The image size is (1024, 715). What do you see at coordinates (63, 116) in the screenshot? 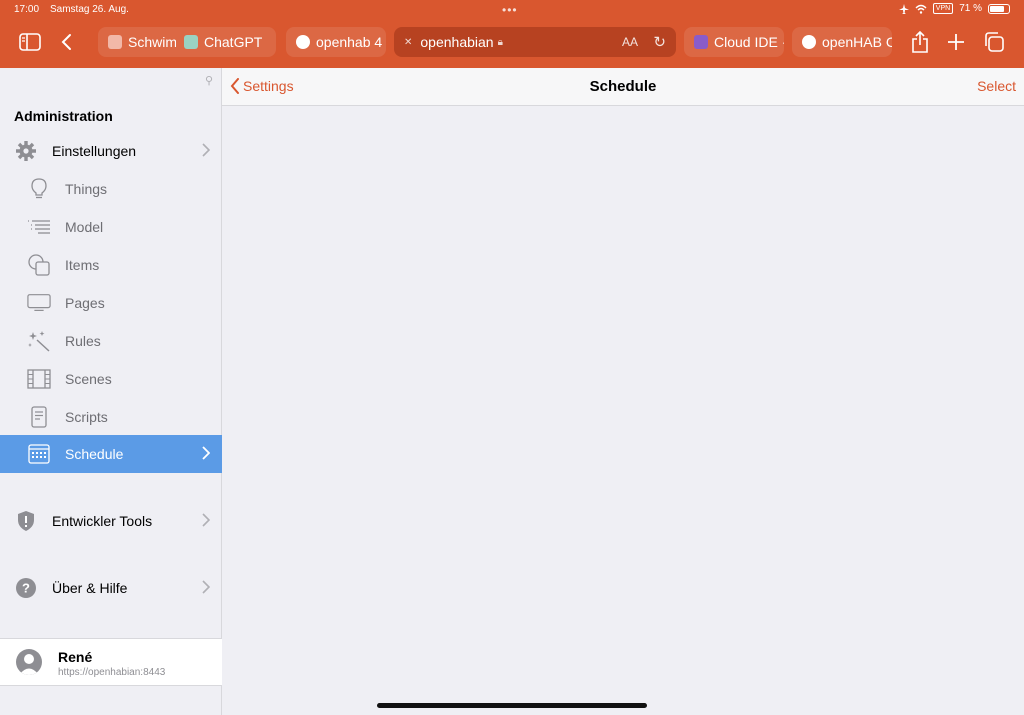
I see `sidebar-section-title: Administration` at bounding box center [63, 116].